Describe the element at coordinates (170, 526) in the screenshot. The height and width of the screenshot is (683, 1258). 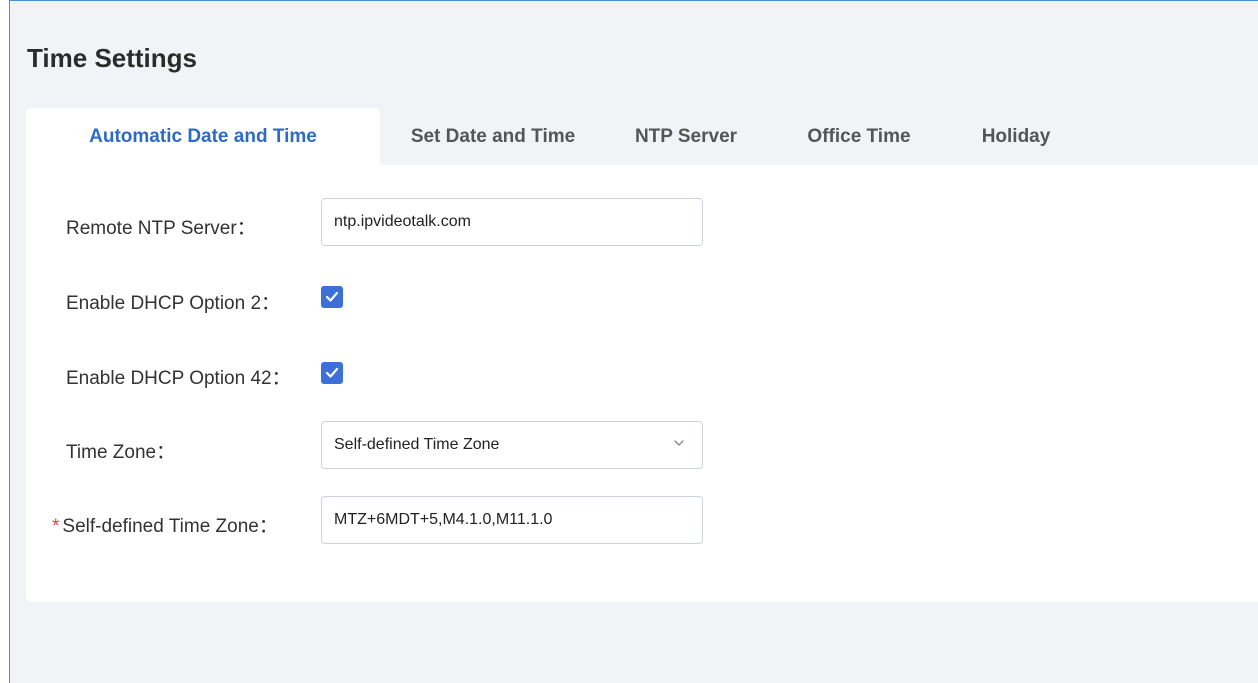
I see `self-defined-time-zone-label-text: Self-defined Time Zone：` at that location.